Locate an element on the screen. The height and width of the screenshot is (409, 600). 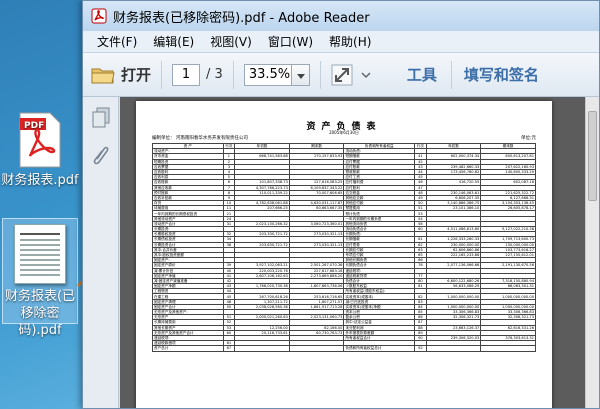
title-bar: 财务报表(已移除密码).pdf - Adobe Reader is located at coordinates (341, 16).